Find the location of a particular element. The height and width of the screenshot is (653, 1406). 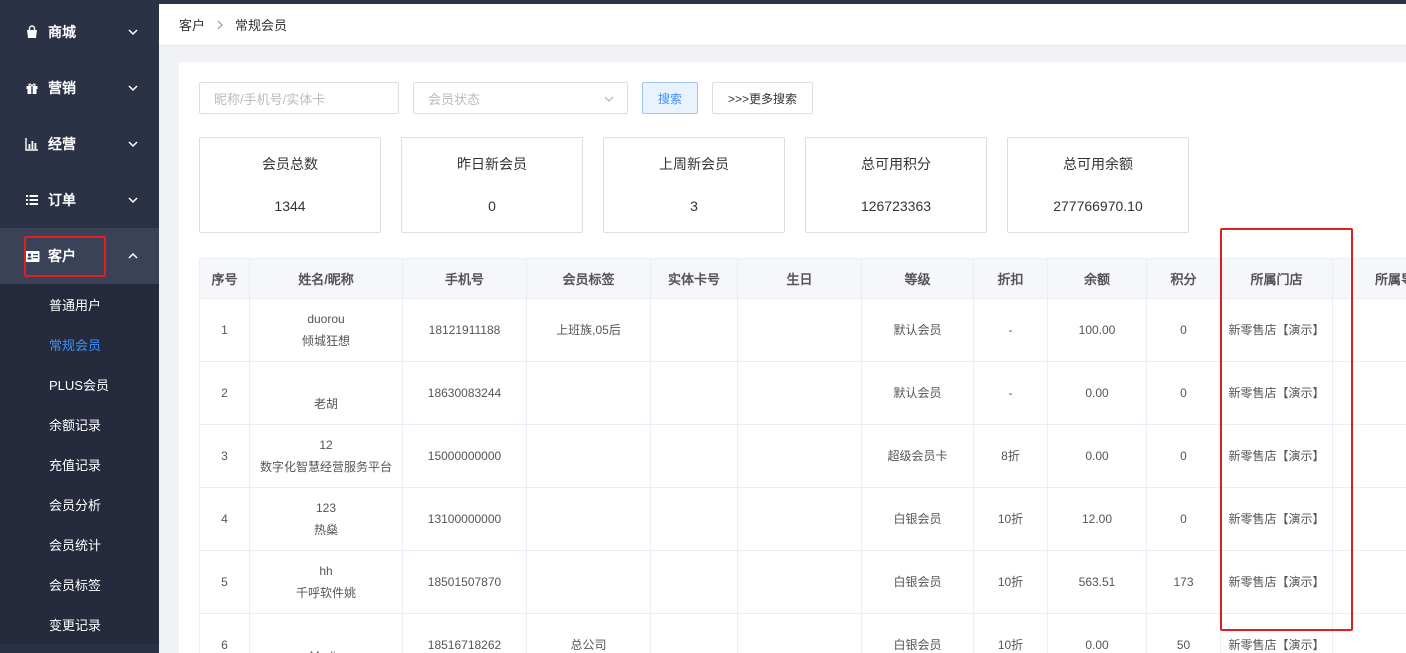

stat-label: 总可用积分 is located at coordinates (896, 164).